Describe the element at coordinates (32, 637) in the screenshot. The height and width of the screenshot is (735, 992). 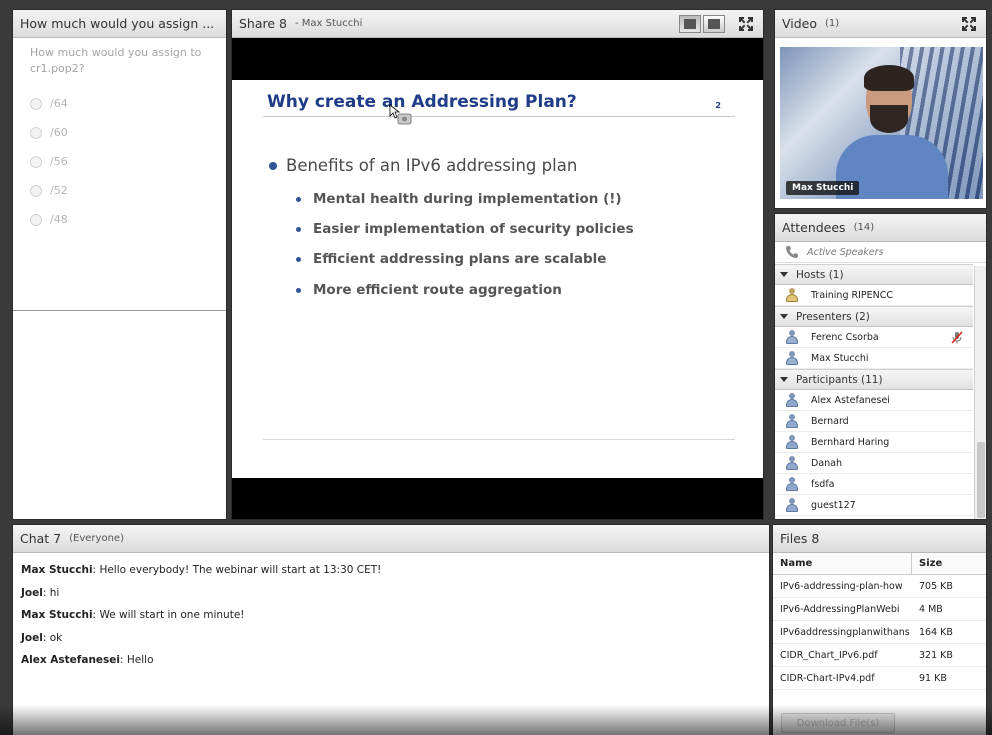
I see `chat-sender: Joel` at that location.